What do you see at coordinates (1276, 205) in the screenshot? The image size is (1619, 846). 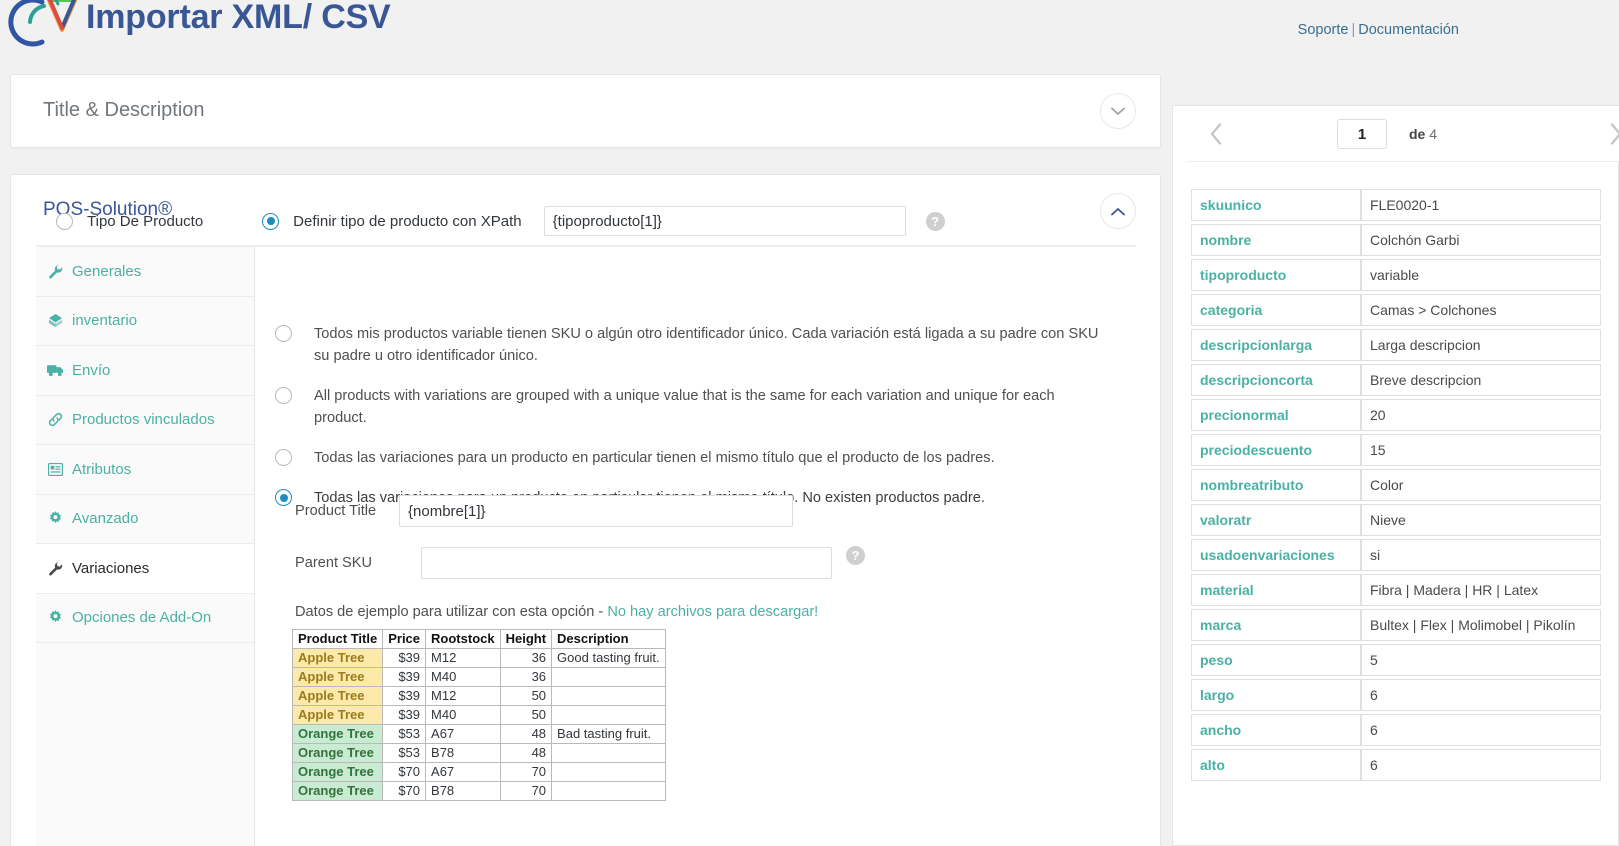 I see `field-key: skuunico` at bounding box center [1276, 205].